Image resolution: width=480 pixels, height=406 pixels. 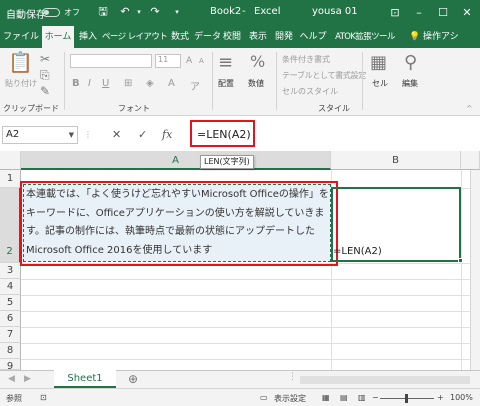 I want to click on cells-label: セル, so click(x=380, y=83).